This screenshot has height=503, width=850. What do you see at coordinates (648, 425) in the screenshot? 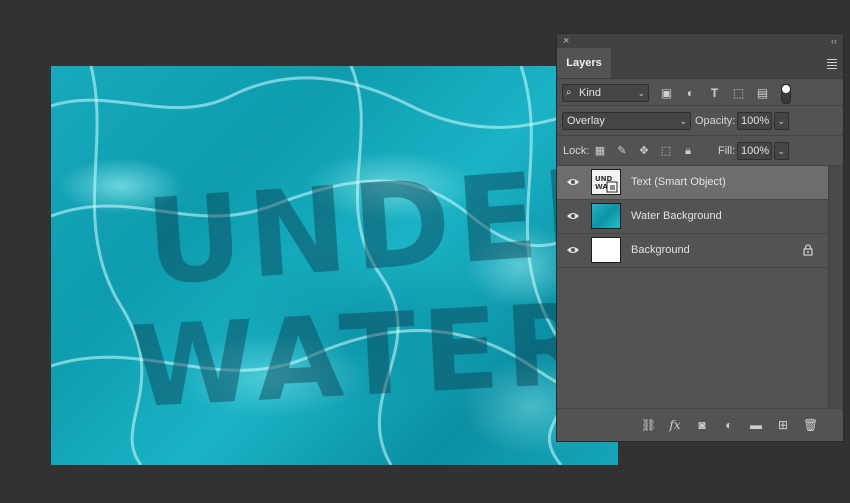
I see `link-layers-icon: ⛓︎` at bounding box center [648, 425].